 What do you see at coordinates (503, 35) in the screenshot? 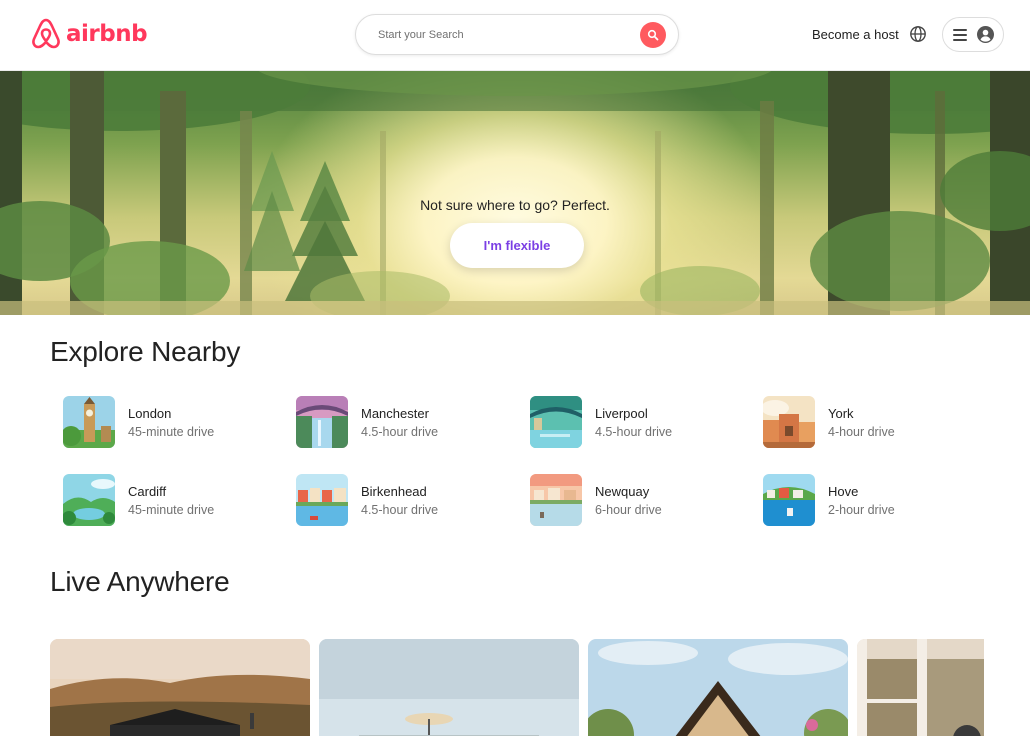
I see `search-input` at bounding box center [503, 35].